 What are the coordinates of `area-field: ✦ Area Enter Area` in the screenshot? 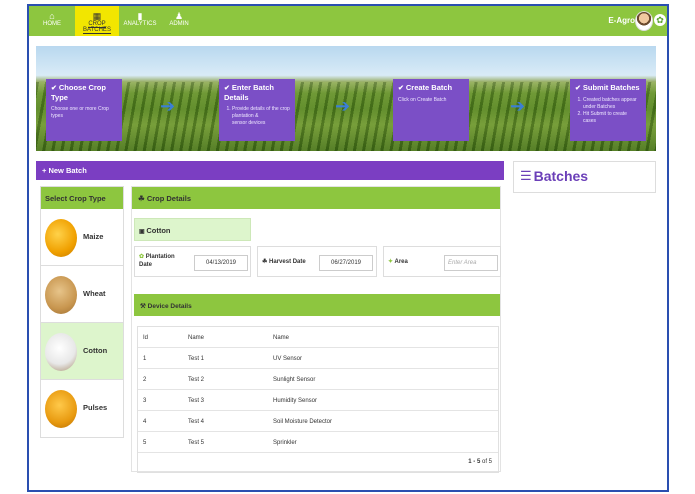 It's located at (442, 261).